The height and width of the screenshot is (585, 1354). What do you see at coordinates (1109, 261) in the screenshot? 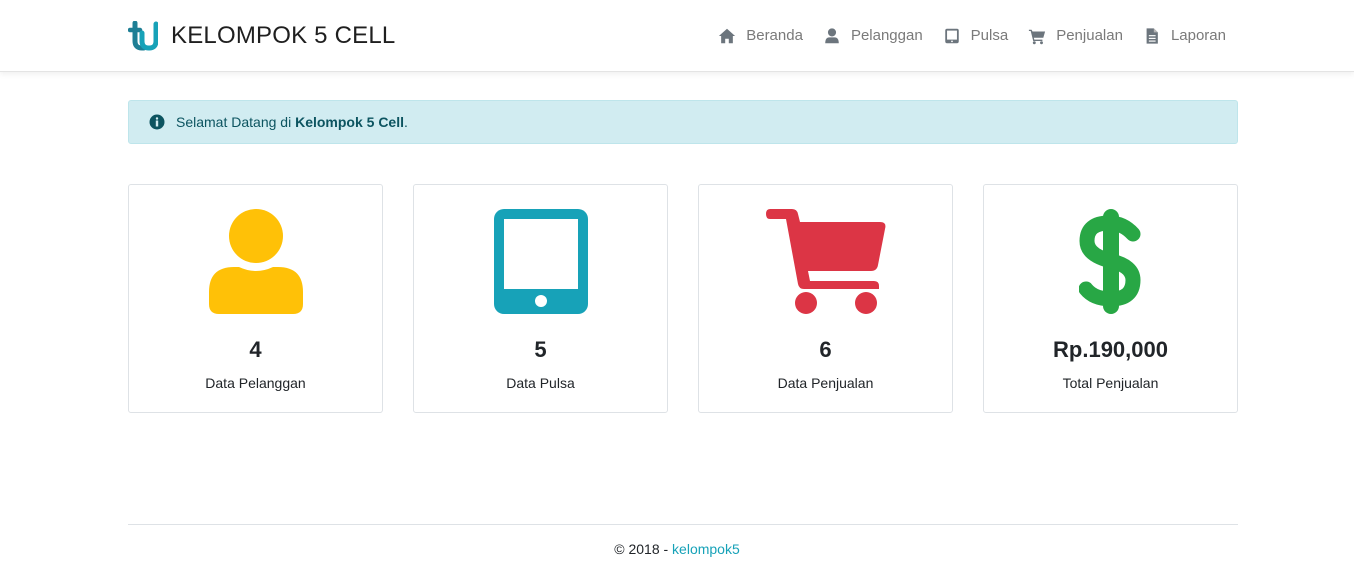
I see `dollar-icon` at bounding box center [1109, 261].